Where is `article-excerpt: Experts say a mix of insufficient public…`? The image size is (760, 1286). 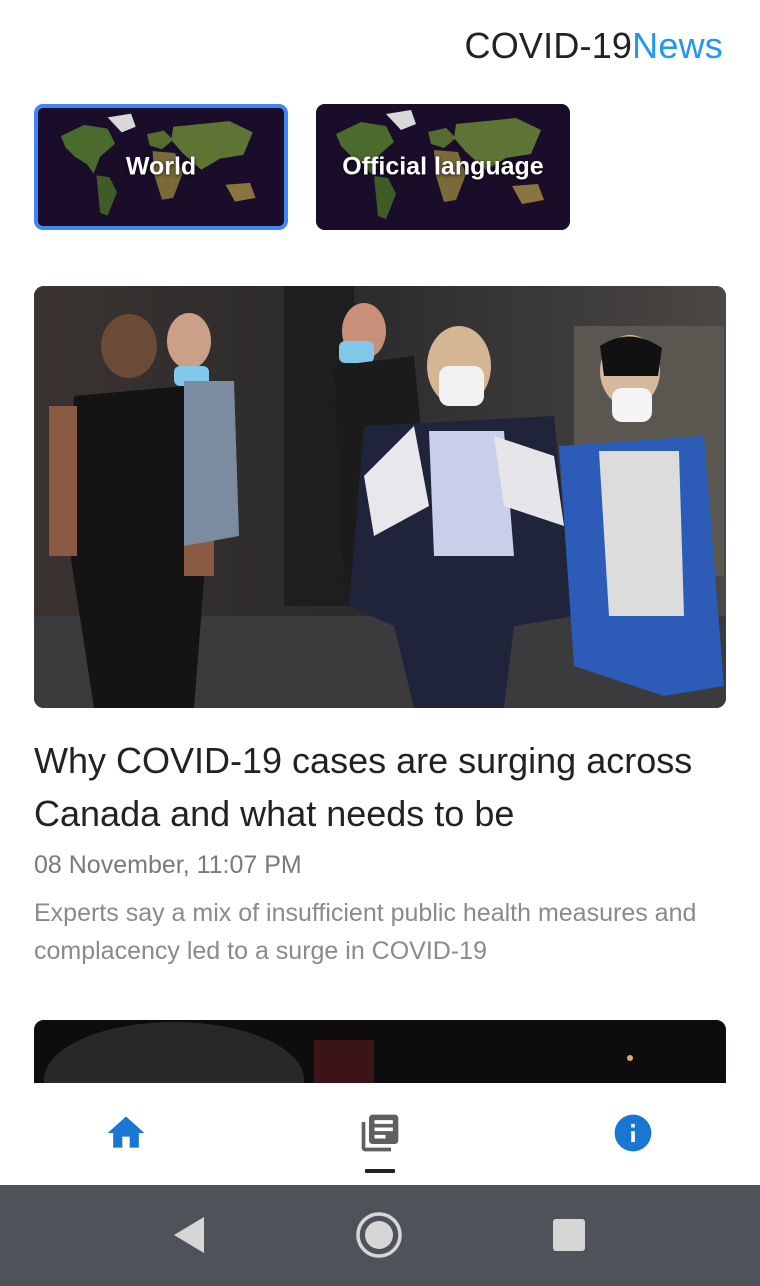 article-excerpt: Experts say a mix of insufficient public… is located at coordinates (365, 932).